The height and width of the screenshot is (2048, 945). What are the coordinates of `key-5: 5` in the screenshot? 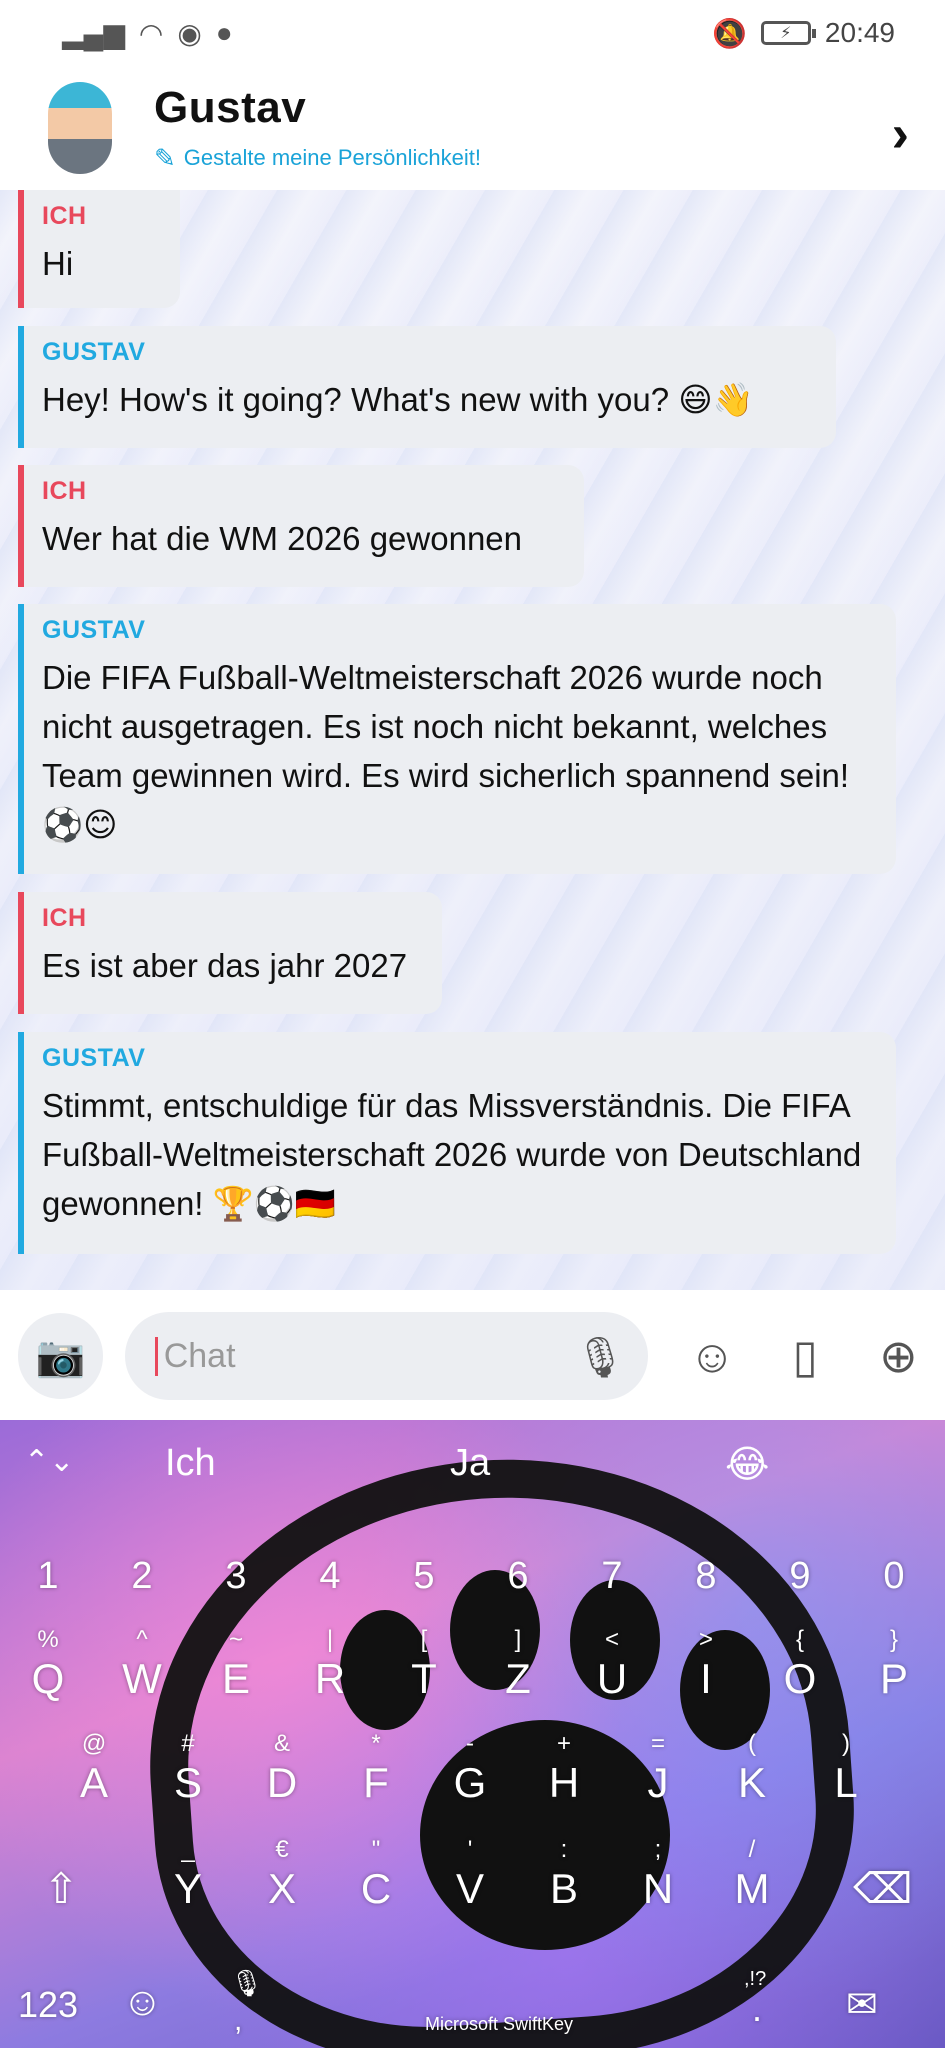 It's located at (424, 1586).